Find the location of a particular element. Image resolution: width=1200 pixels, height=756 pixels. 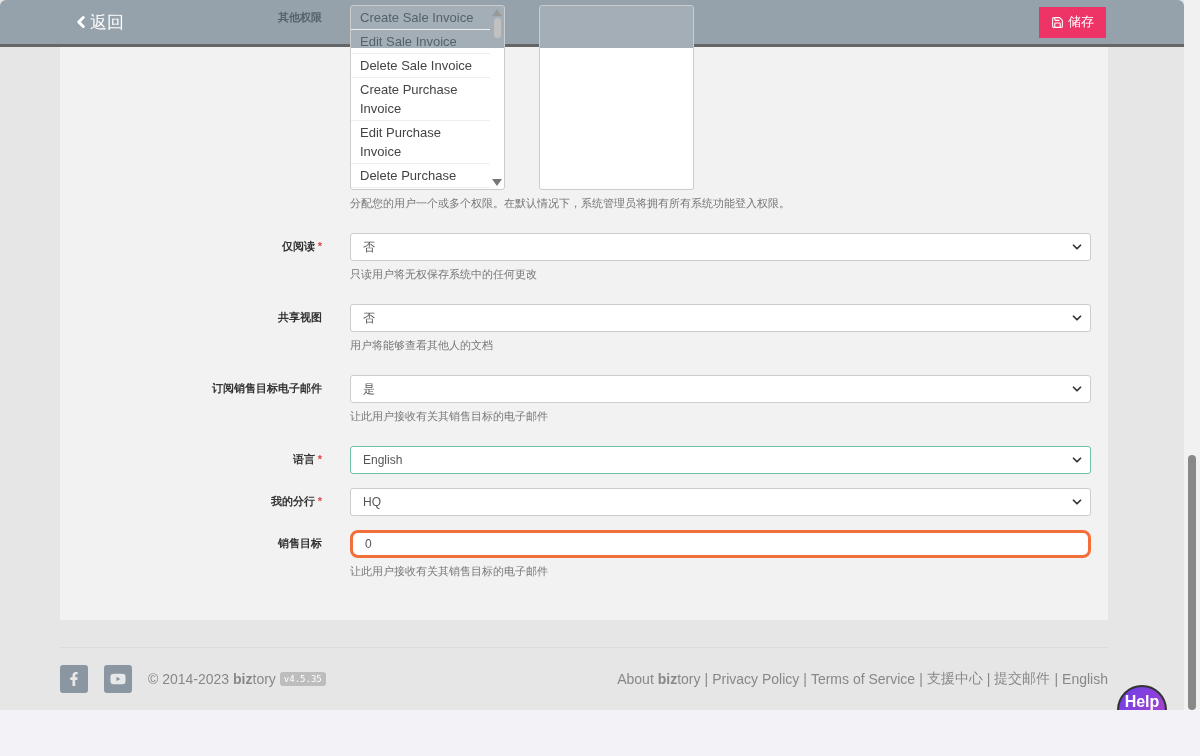

field-label: 订阅销售目标电子邮件 is located at coordinates (267, 388).